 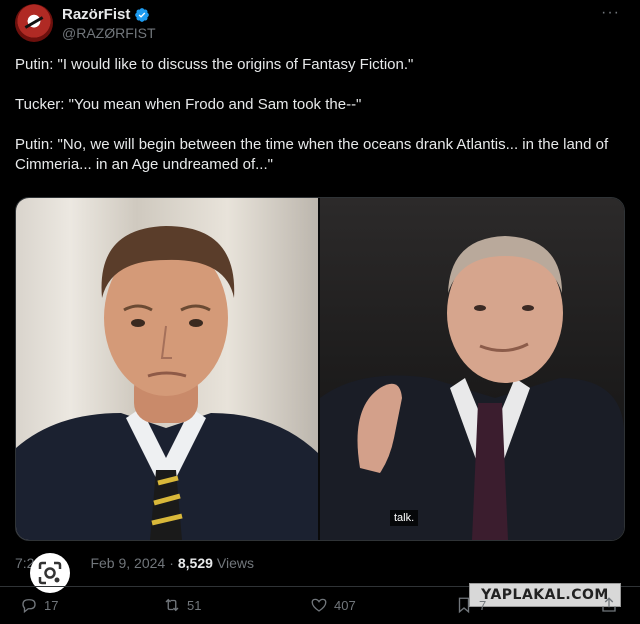 What do you see at coordinates (50, 573) in the screenshot?
I see `google-lens-icon` at bounding box center [50, 573].